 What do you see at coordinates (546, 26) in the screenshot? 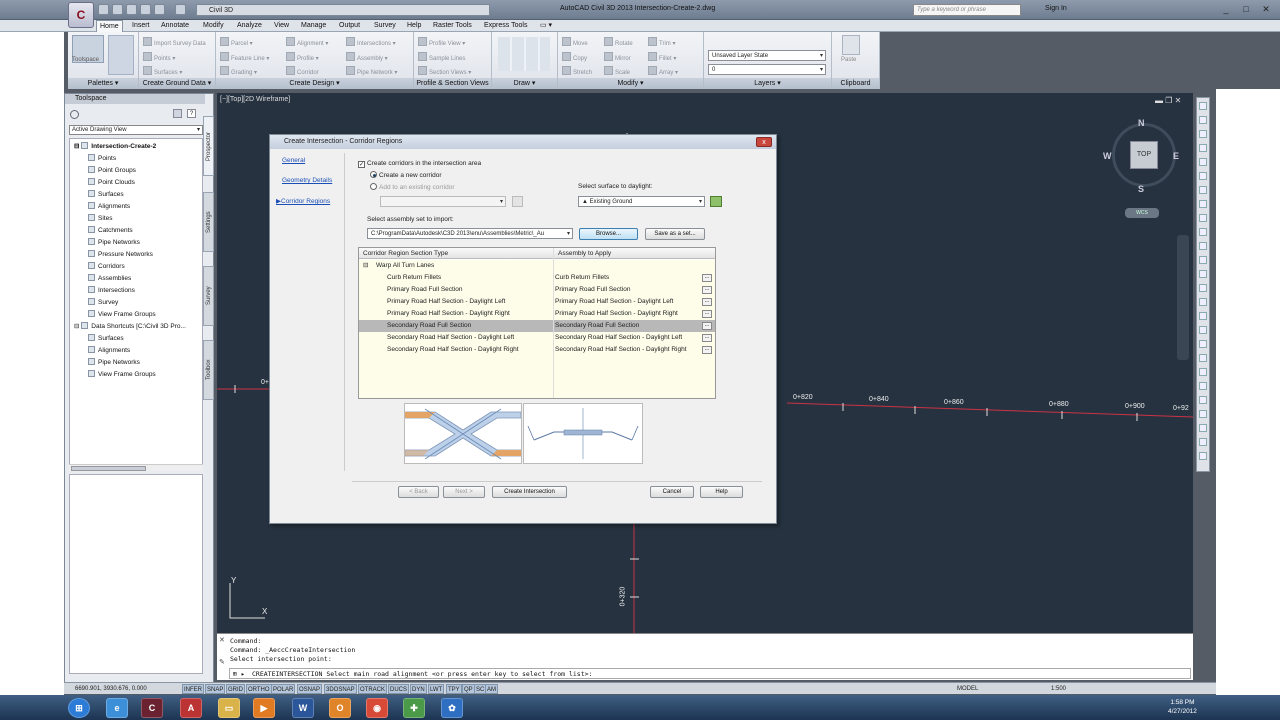
I see `ribbon-options-button: ▭ ▾` at bounding box center [546, 26].